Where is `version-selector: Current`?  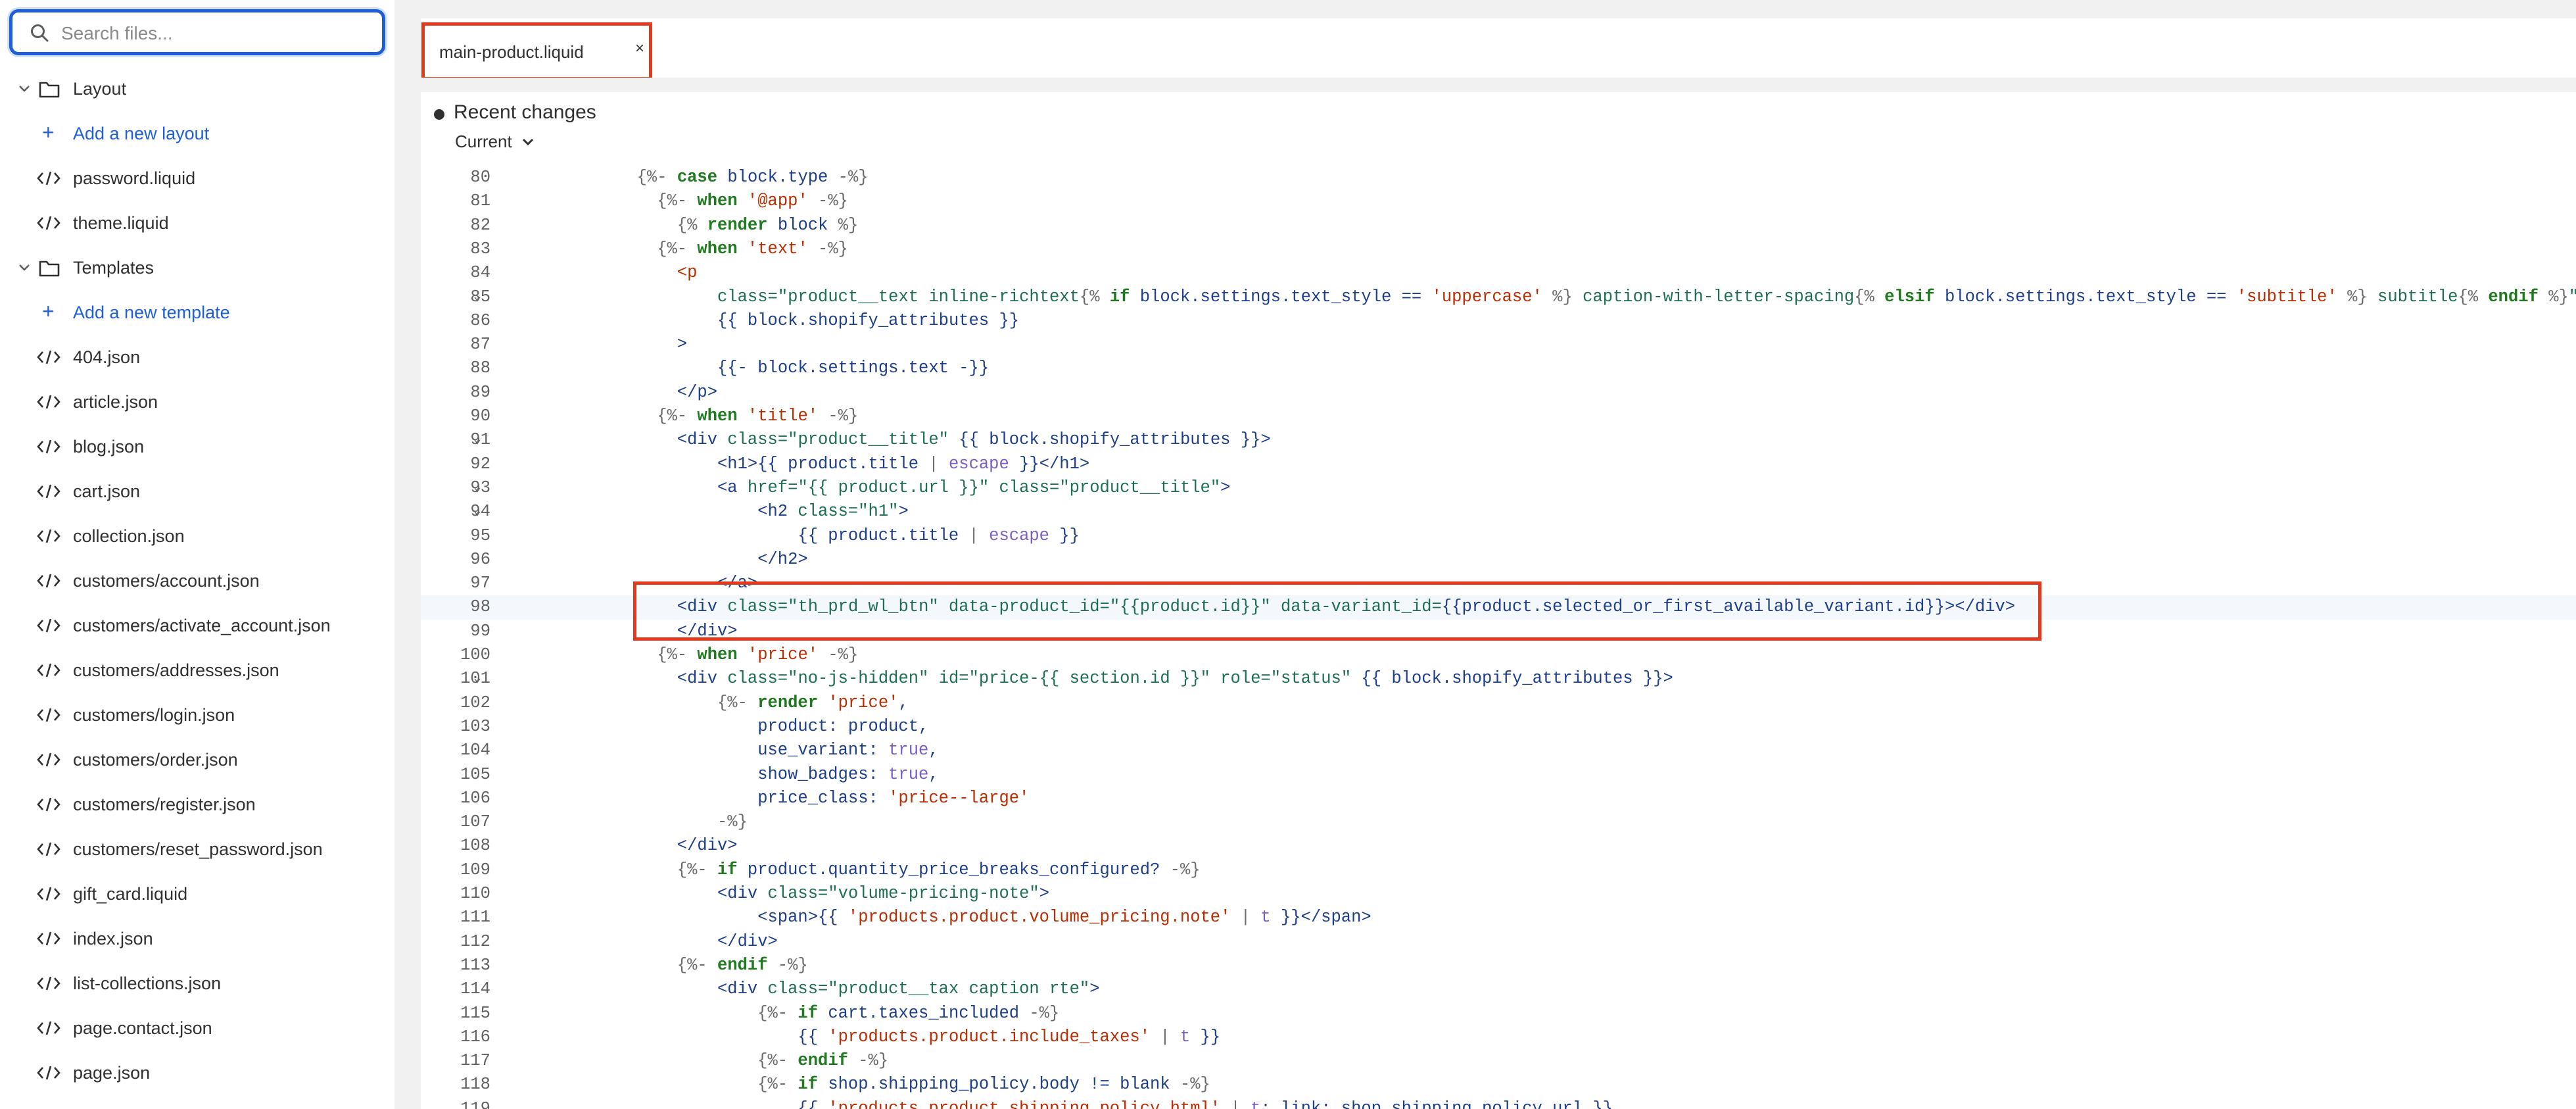 version-selector: Current is located at coordinates (495, 142).